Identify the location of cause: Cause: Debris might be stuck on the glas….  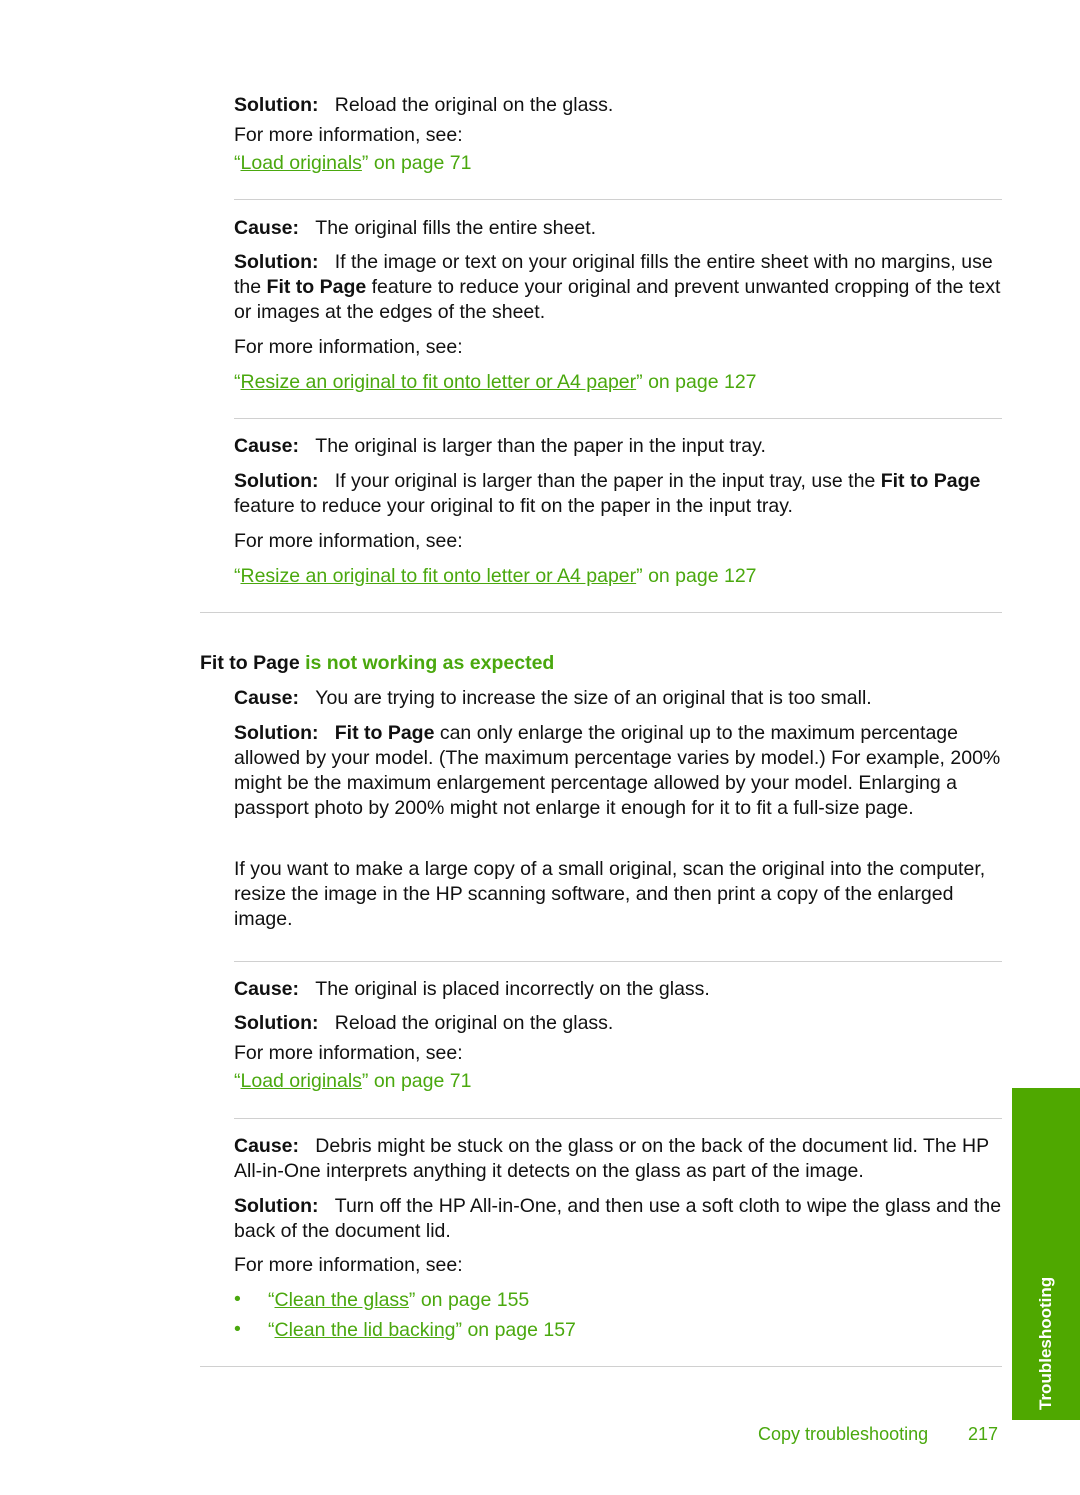
(611, 1158).